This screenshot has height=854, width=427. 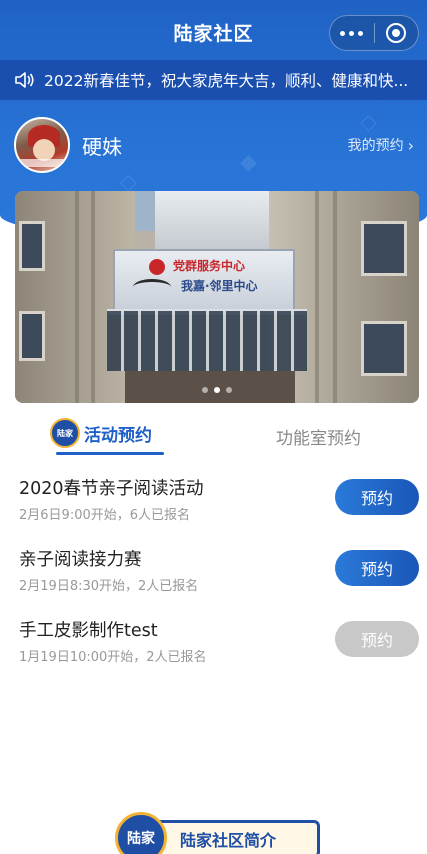 I want to click on activity-name: 亲子阅读接力赛, so click(x=80, y=560).